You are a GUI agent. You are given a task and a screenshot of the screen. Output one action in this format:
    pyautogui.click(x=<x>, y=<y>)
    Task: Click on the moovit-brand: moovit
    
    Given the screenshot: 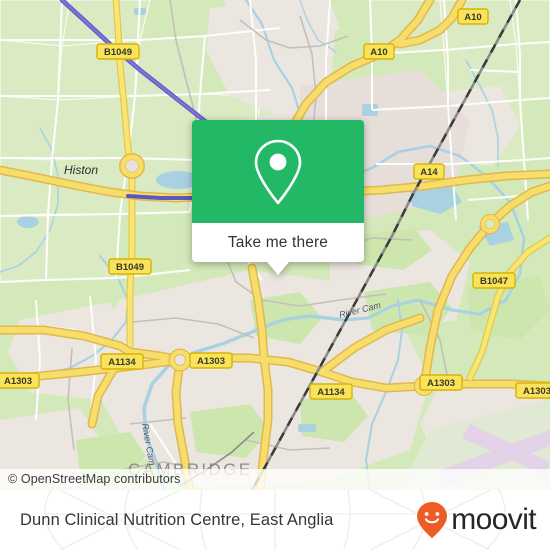 What is the action you would take?
    pyautogui.click(x=476, y=520)
    